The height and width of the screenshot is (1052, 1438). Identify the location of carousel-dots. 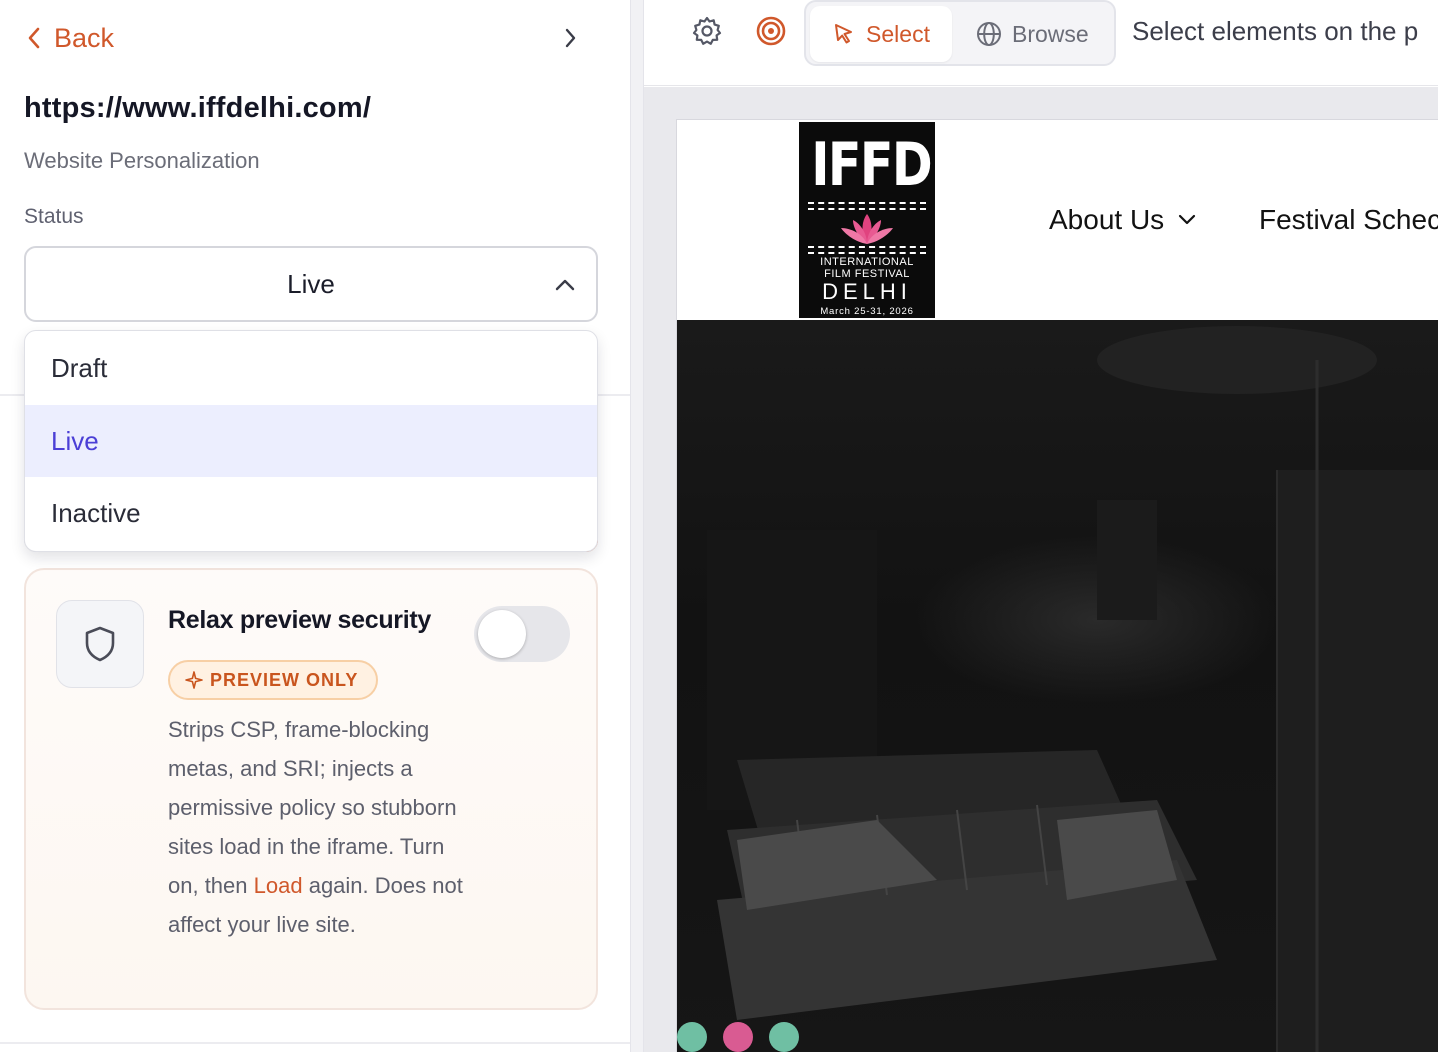
(738, 1037).